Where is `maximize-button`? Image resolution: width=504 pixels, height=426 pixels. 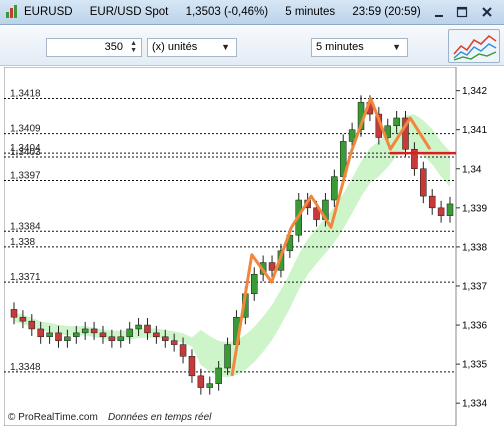
maximize-button is located at coordinates (462, 12).